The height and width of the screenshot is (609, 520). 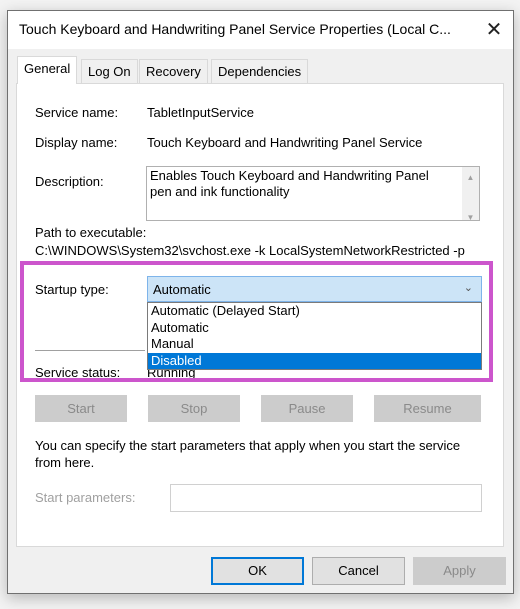 What do you see at coordinates (470, 194) in the screenshot?
I see `description-scrollbar: ▲ ▼` at bounding box center [470, 194].